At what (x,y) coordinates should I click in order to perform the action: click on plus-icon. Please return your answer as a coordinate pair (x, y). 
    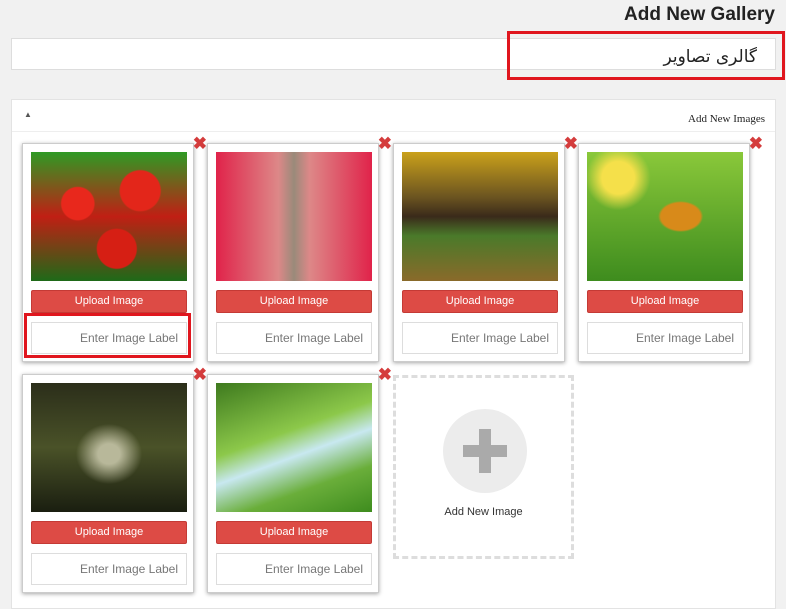
    Looking at the image, I should click on (485, 451).